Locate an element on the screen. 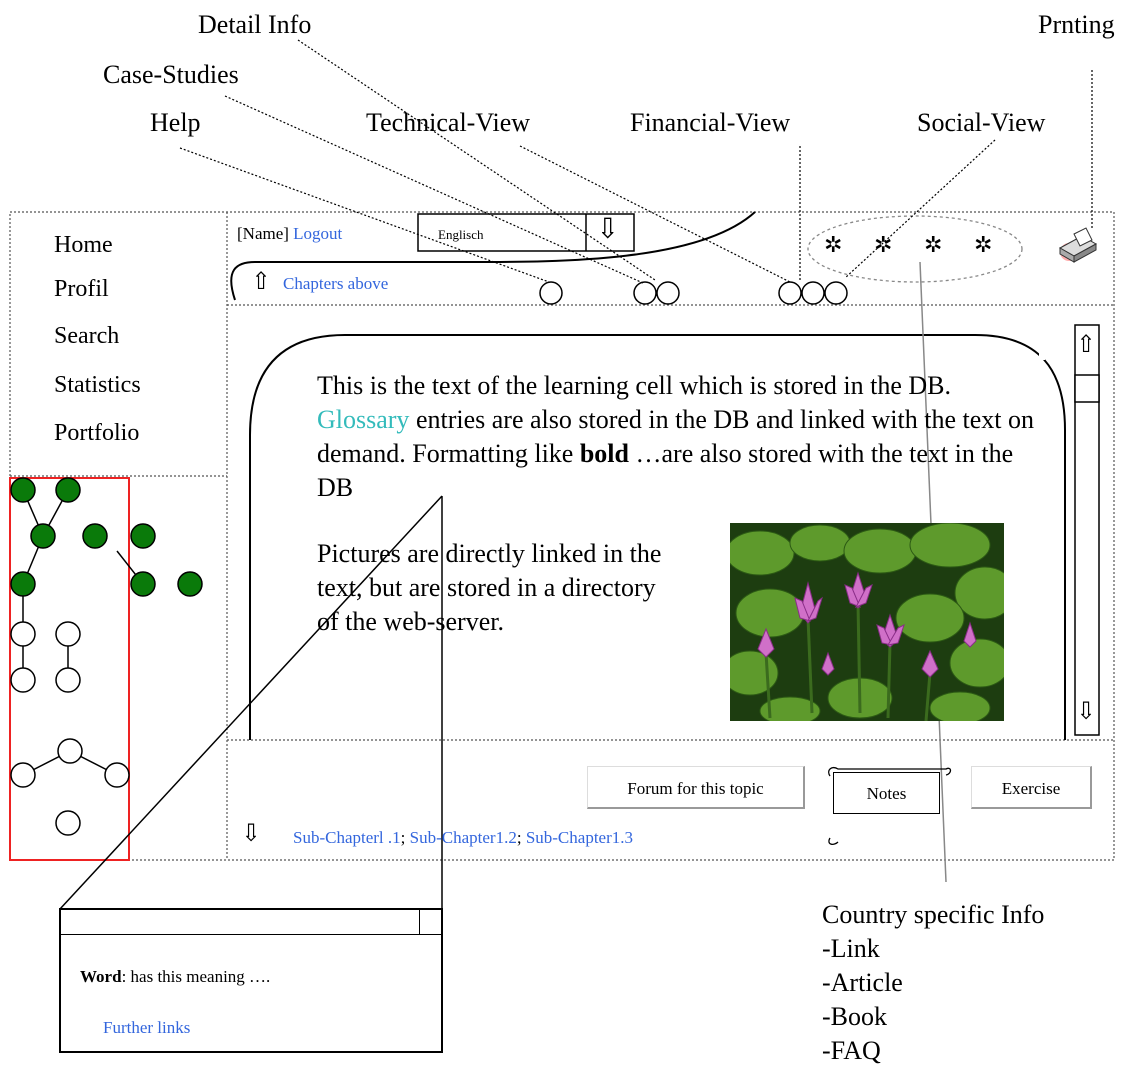 This screenshot has width=1136, height=1075. subchapter-link-2: Sub-Chapter1.2 is located at coordinates (463, 837).